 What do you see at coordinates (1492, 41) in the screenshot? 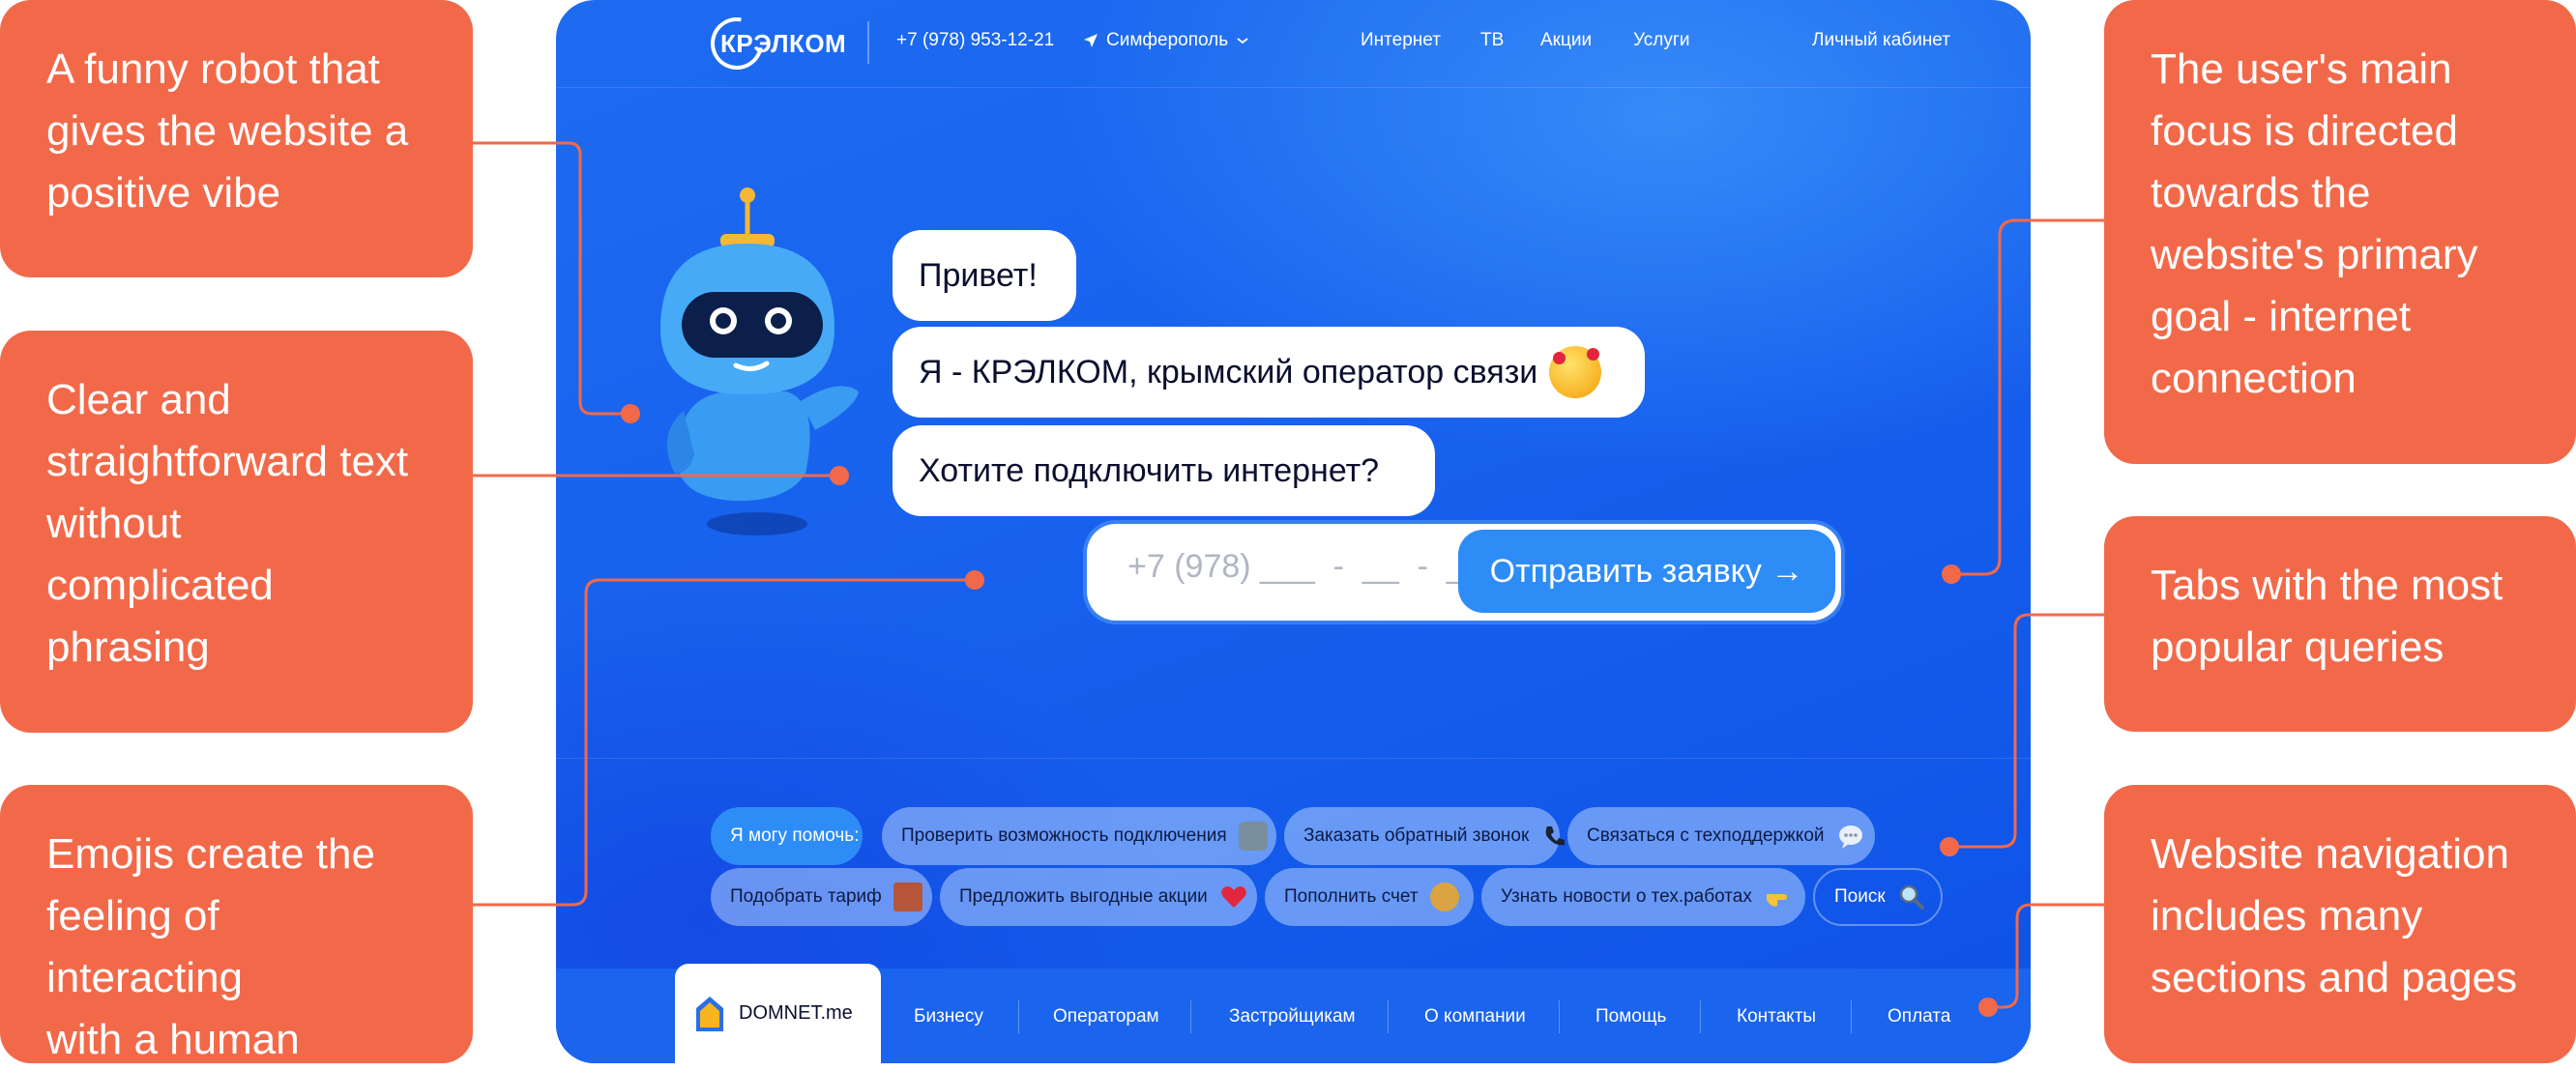
I see `nav-tv: ТВ` at bounding box center [1492, 41].